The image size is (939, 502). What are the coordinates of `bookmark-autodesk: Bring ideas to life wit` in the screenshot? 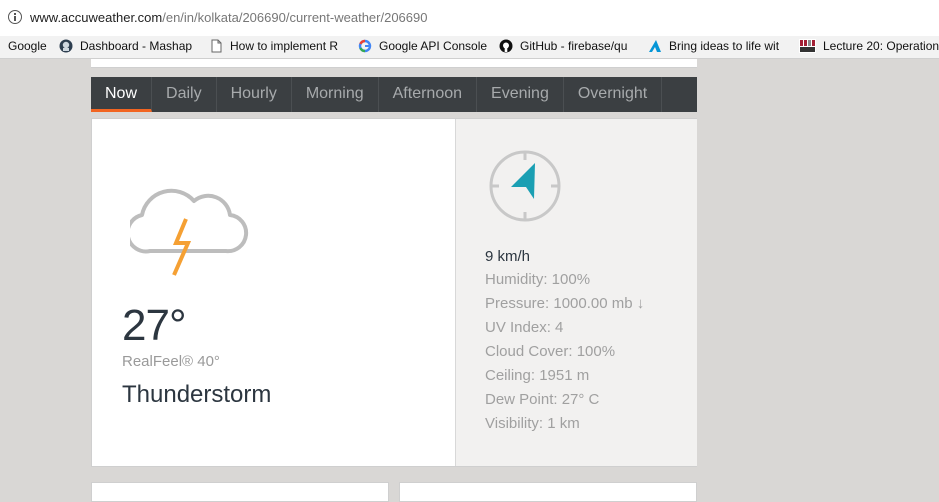 It's located at (715, 46).